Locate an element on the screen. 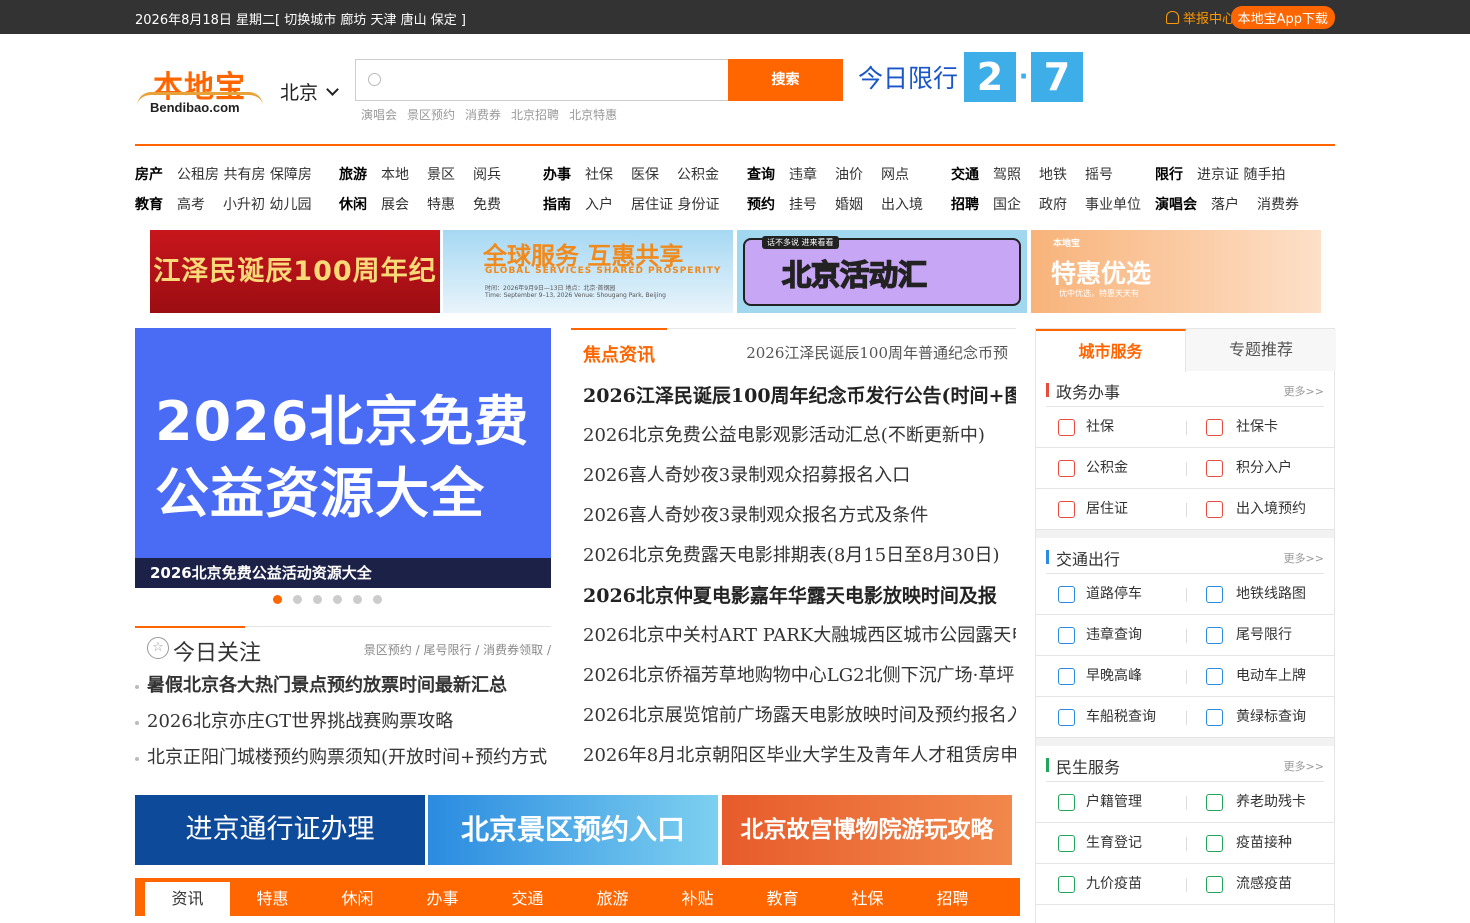  city-selector: 北京 is located at coordinates (309, 91).